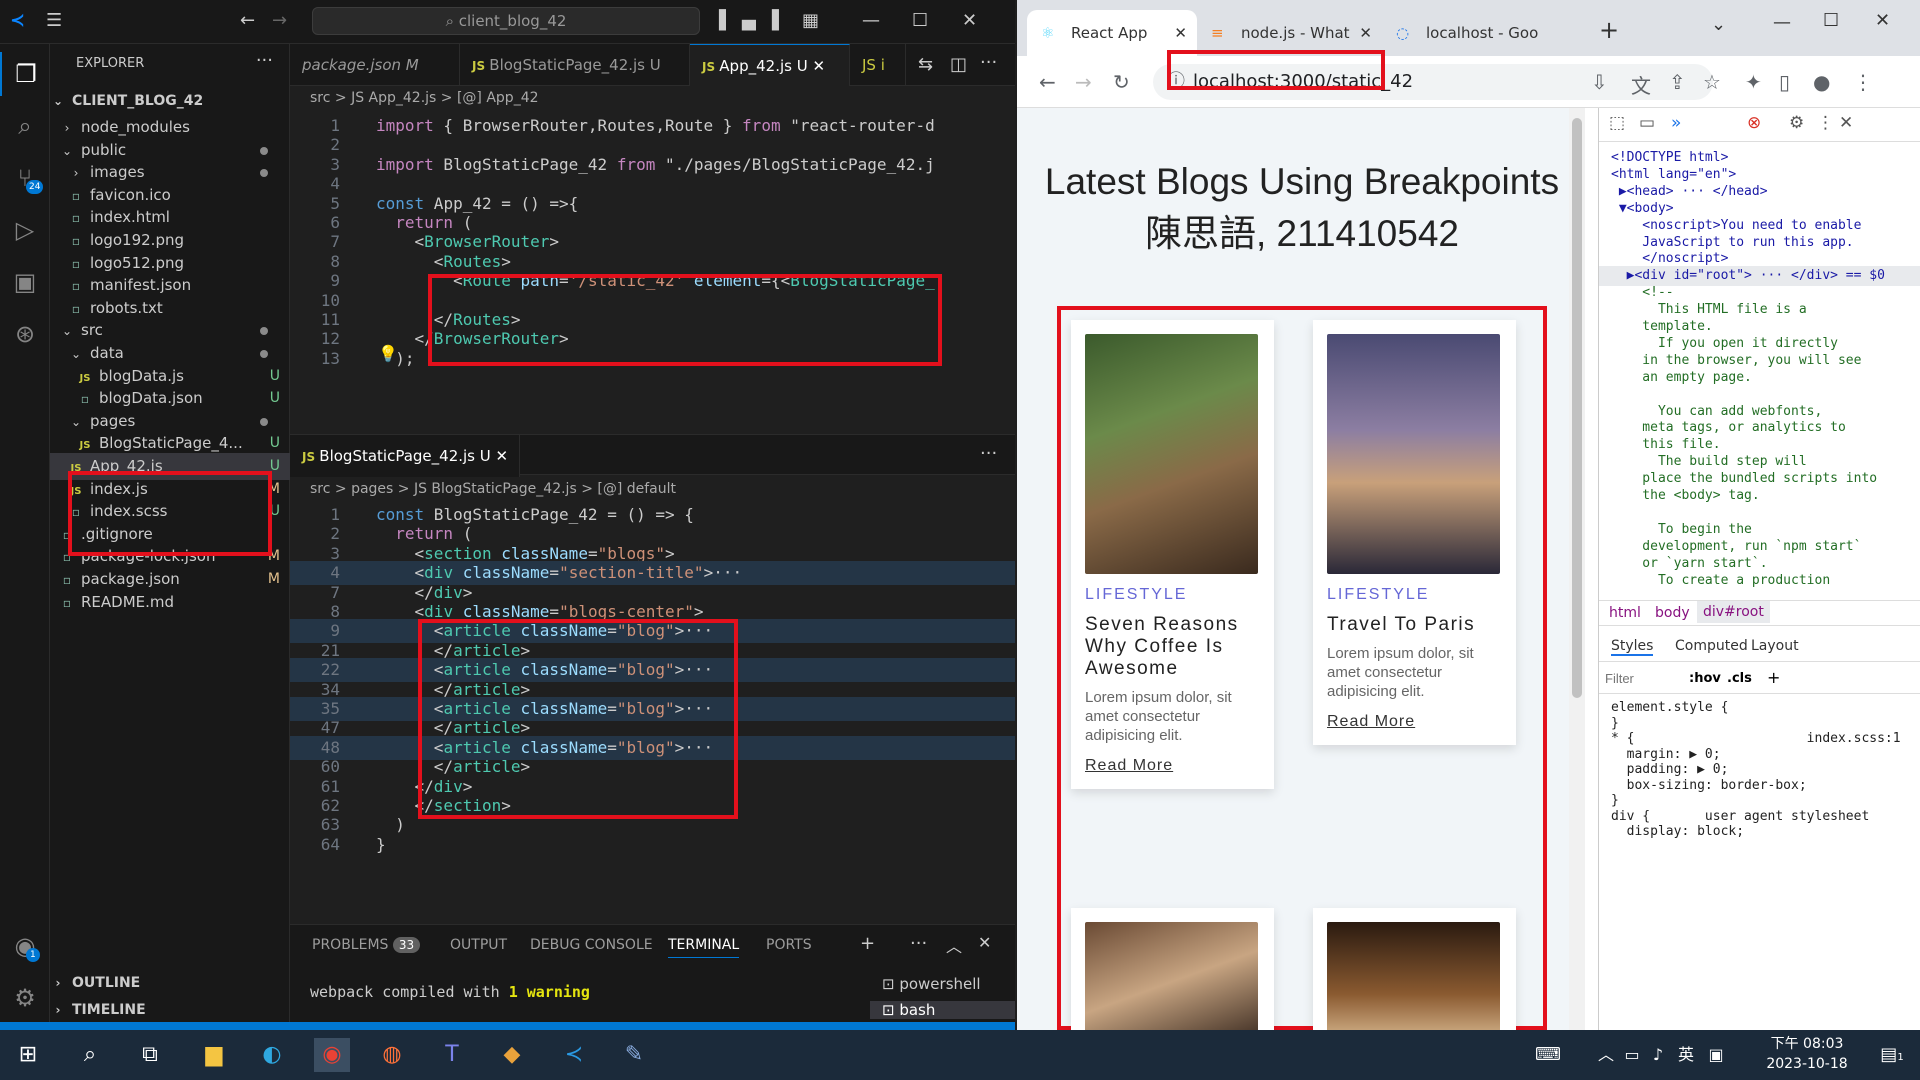  Describe the element at coordinates (574, 1055) in the screenshot. I see `vscode-taskbar-icon: ≺` at that location.